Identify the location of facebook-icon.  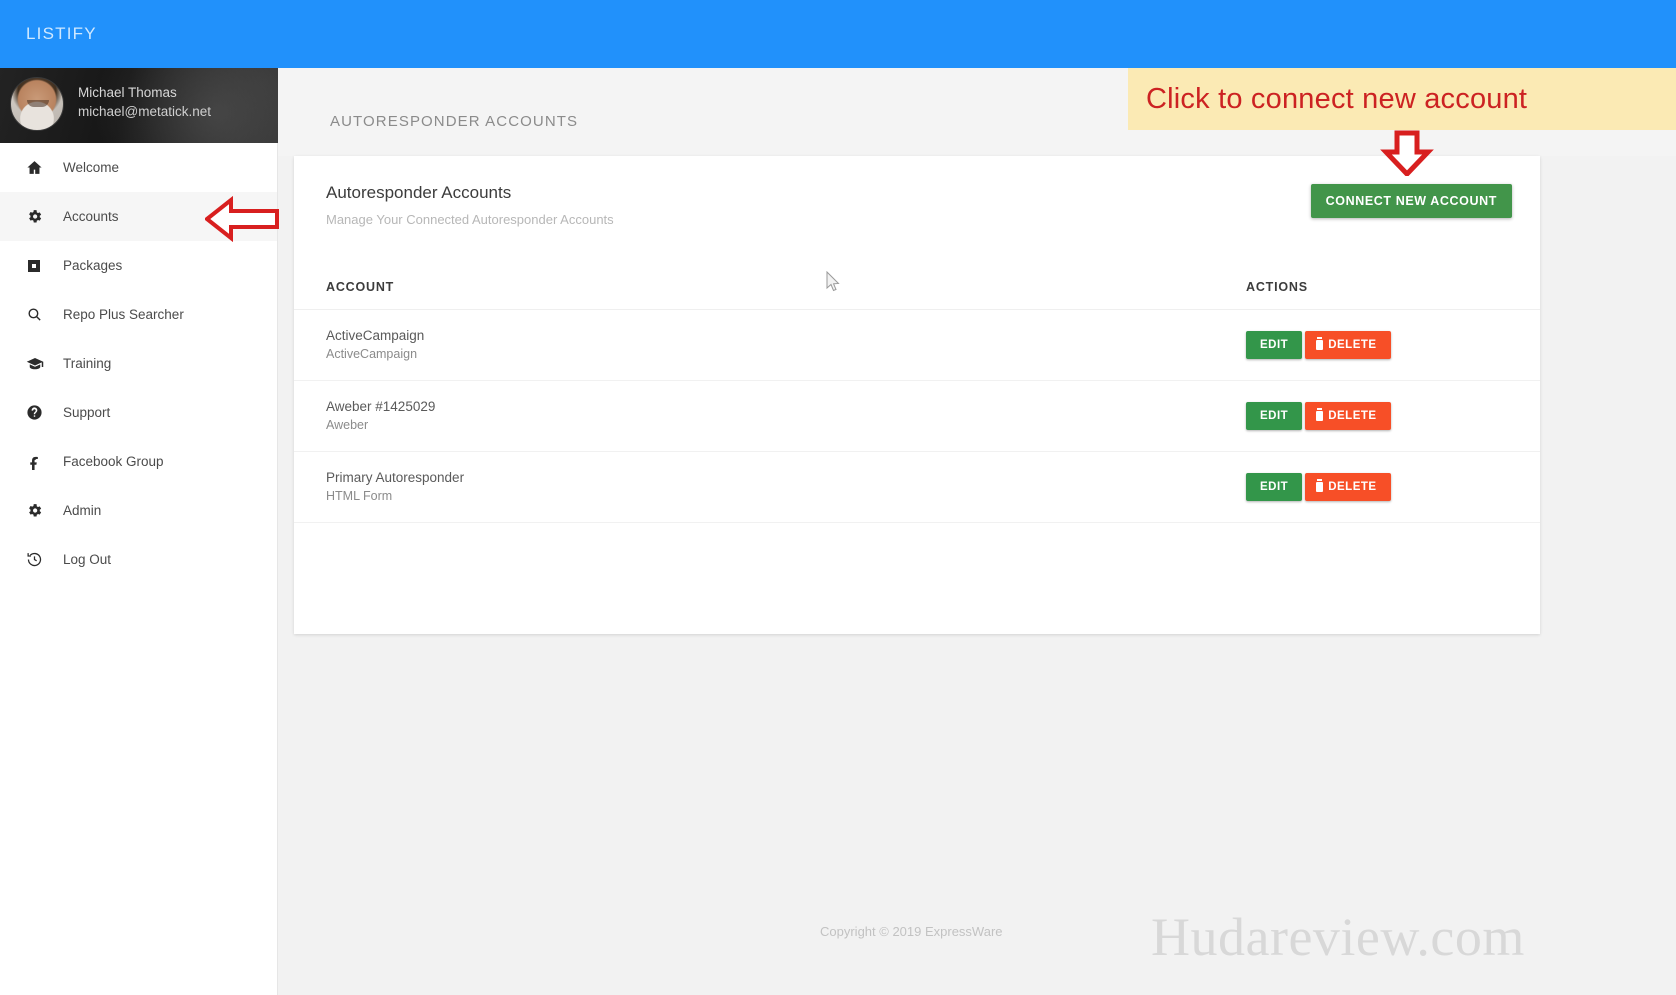
(39, 462).